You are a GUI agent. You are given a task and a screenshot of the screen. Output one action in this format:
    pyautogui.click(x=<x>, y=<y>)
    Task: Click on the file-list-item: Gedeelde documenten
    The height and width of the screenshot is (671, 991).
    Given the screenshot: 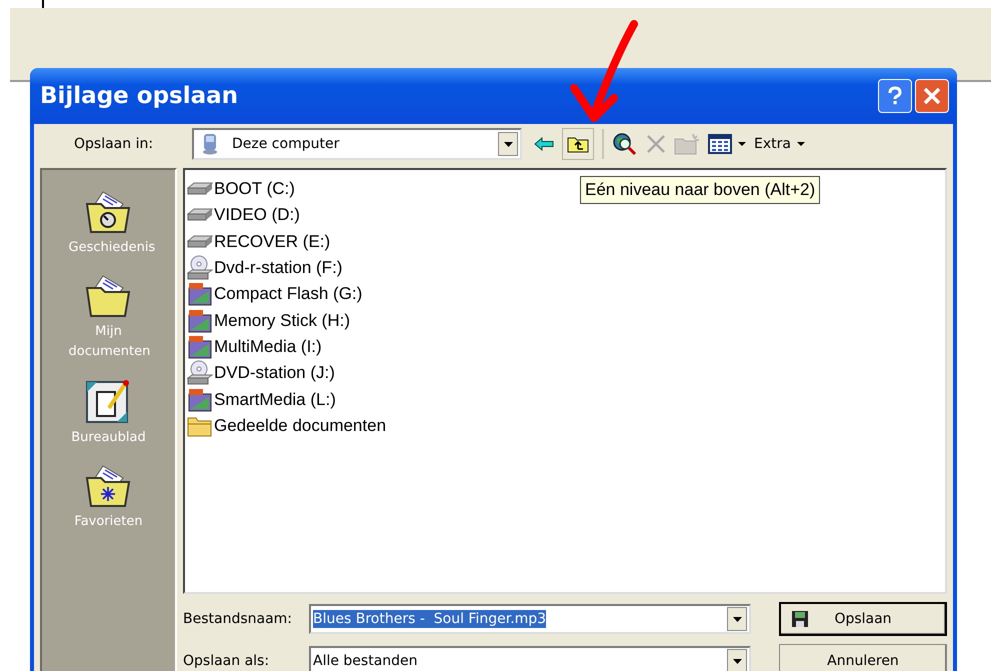 What is the action you would take?
    pyautogui.click(x=286, y=425)
    